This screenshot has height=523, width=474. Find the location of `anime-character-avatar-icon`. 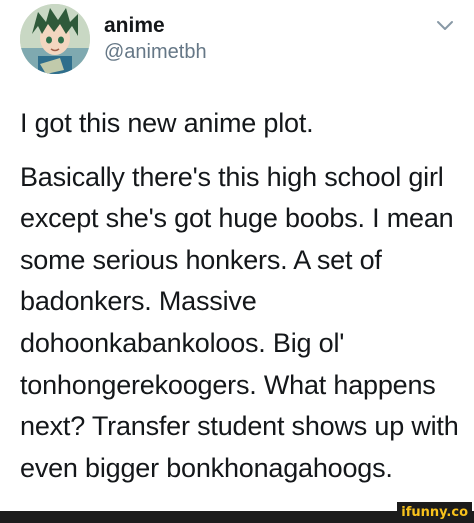

anime-character-avatar-icon is located at coordinates (55, 39).